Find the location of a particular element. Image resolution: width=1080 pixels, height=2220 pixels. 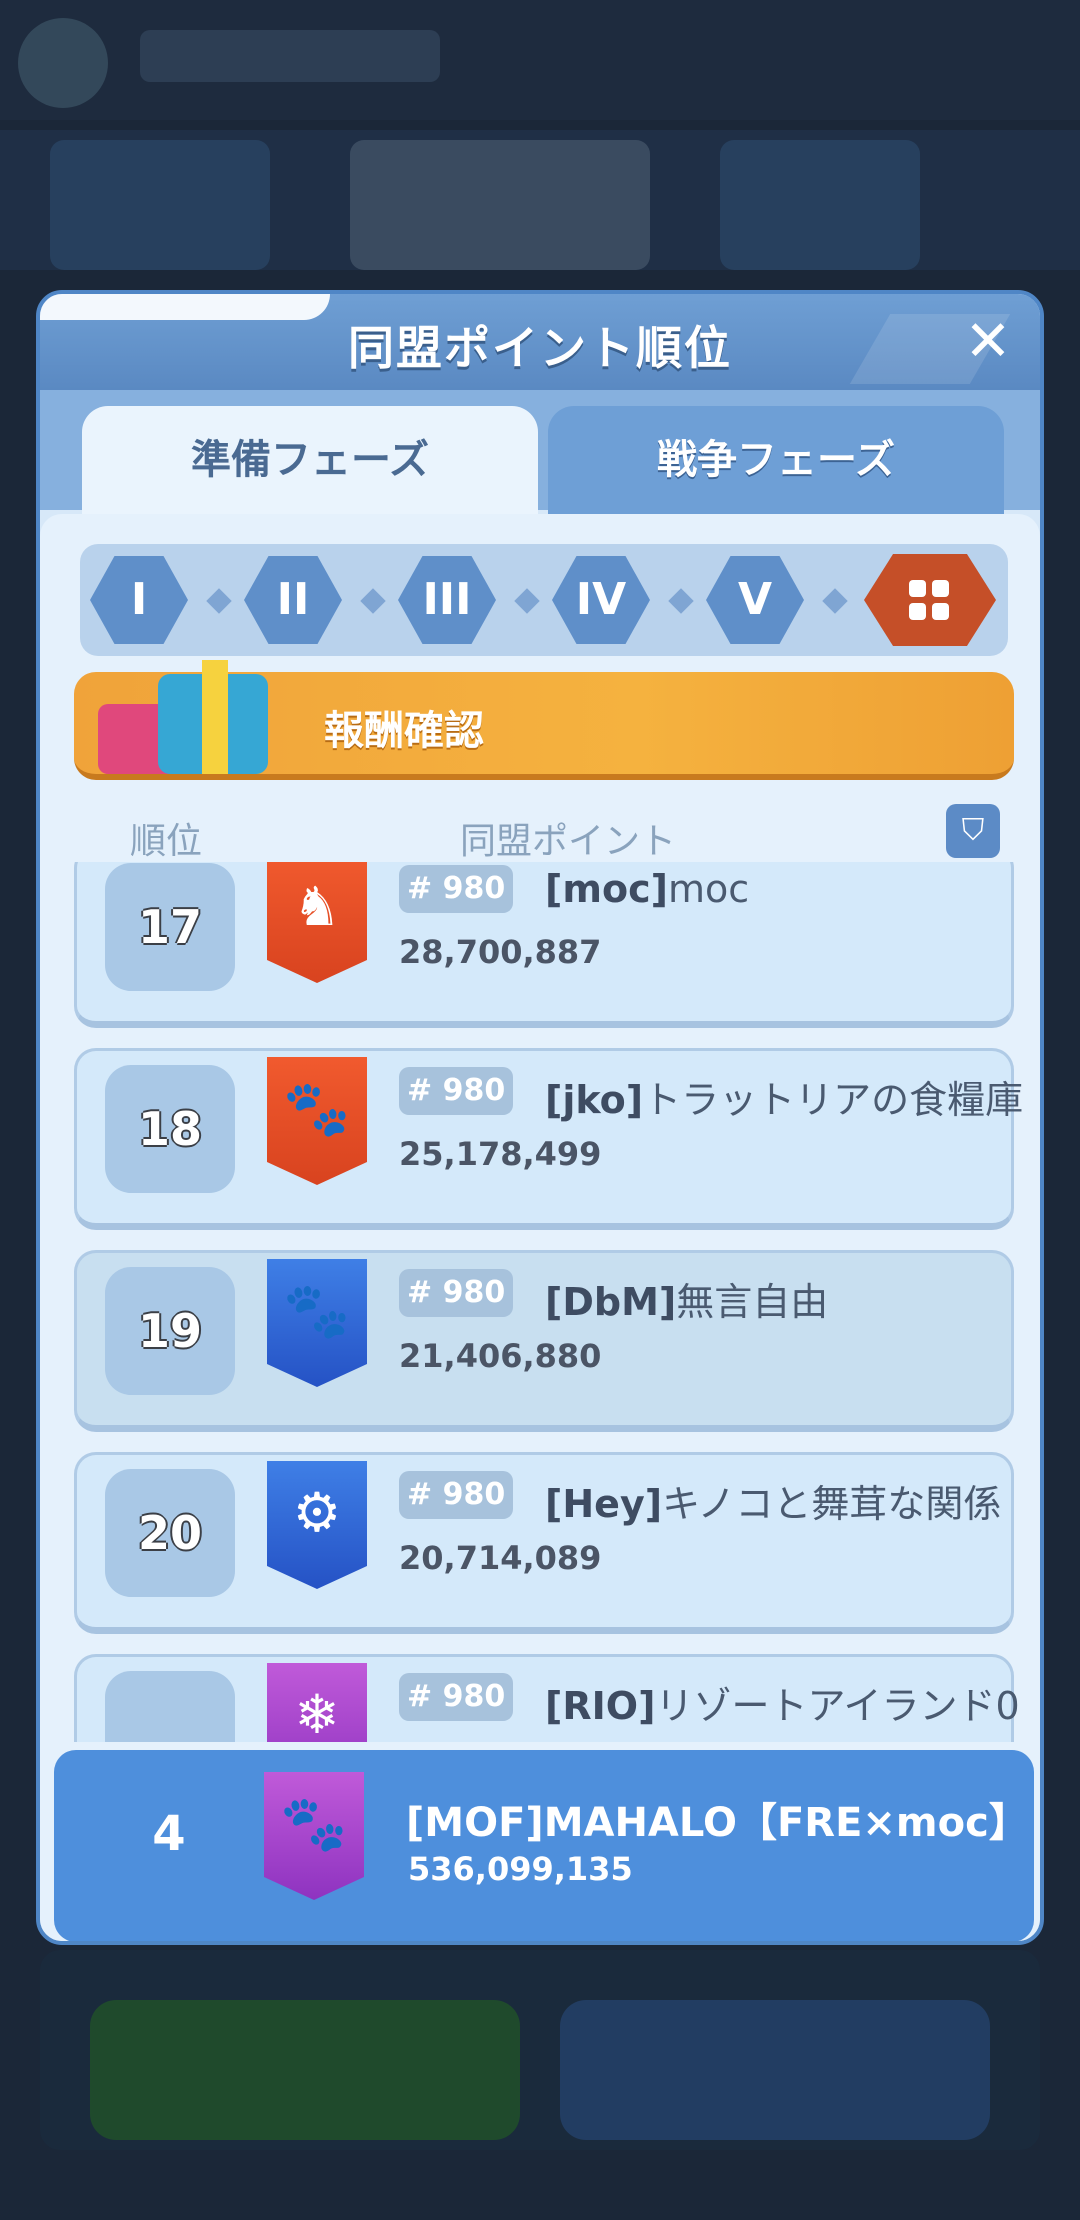

alliance-name: [moc]moc is located at coordinates (647, 889).